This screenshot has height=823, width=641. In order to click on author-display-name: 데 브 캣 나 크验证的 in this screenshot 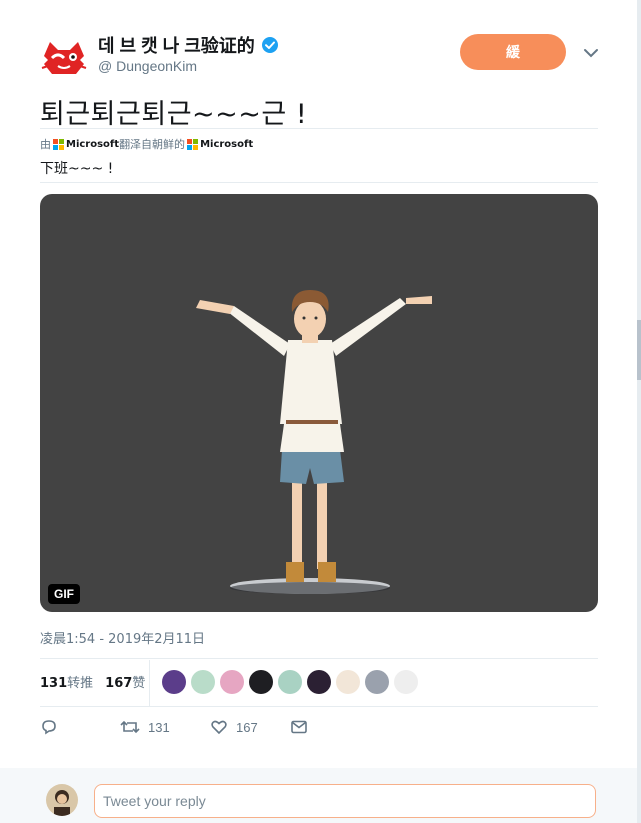, I will do `click(188, 45)`.